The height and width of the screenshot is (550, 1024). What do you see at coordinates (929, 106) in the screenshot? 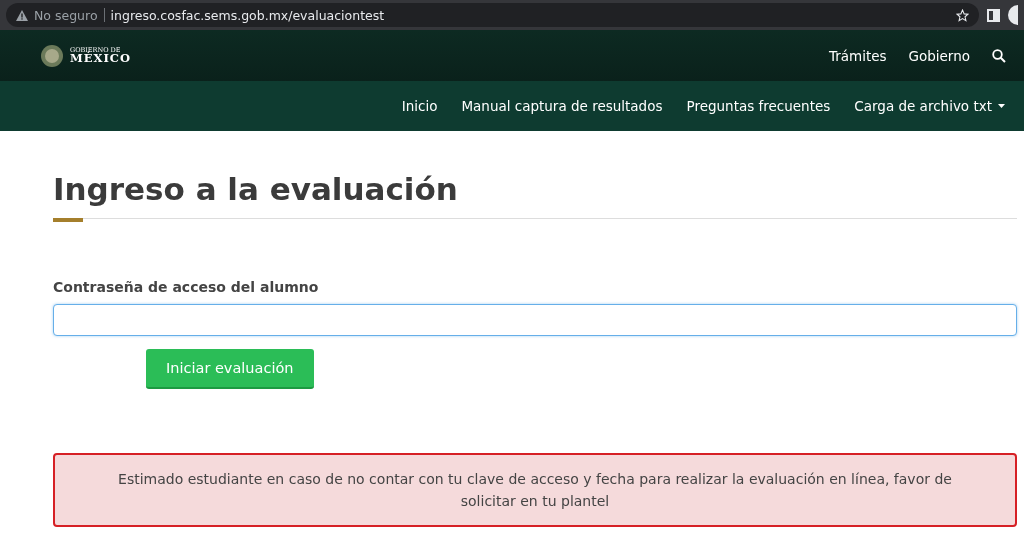
I see `nav-link: Carga de archivo txt` at bounding box center [929, 106].